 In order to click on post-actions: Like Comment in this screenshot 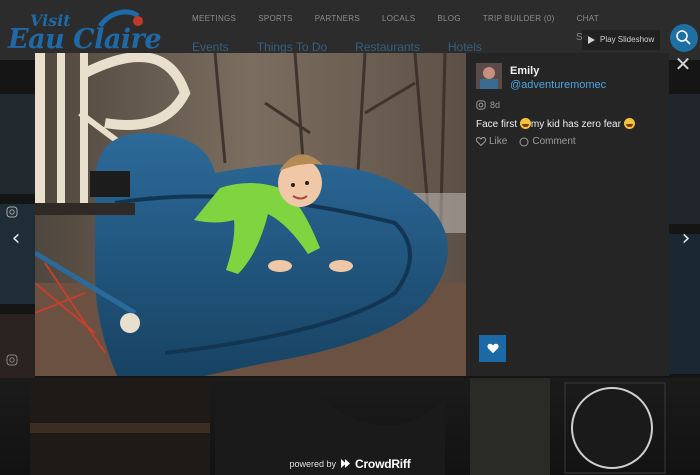, I will do `click(526, 141)`.